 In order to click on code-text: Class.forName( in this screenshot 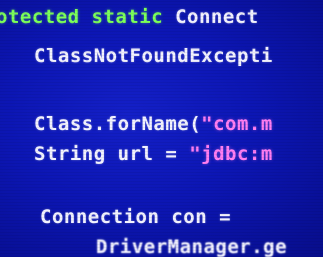, I will do `click(118, 124)`.